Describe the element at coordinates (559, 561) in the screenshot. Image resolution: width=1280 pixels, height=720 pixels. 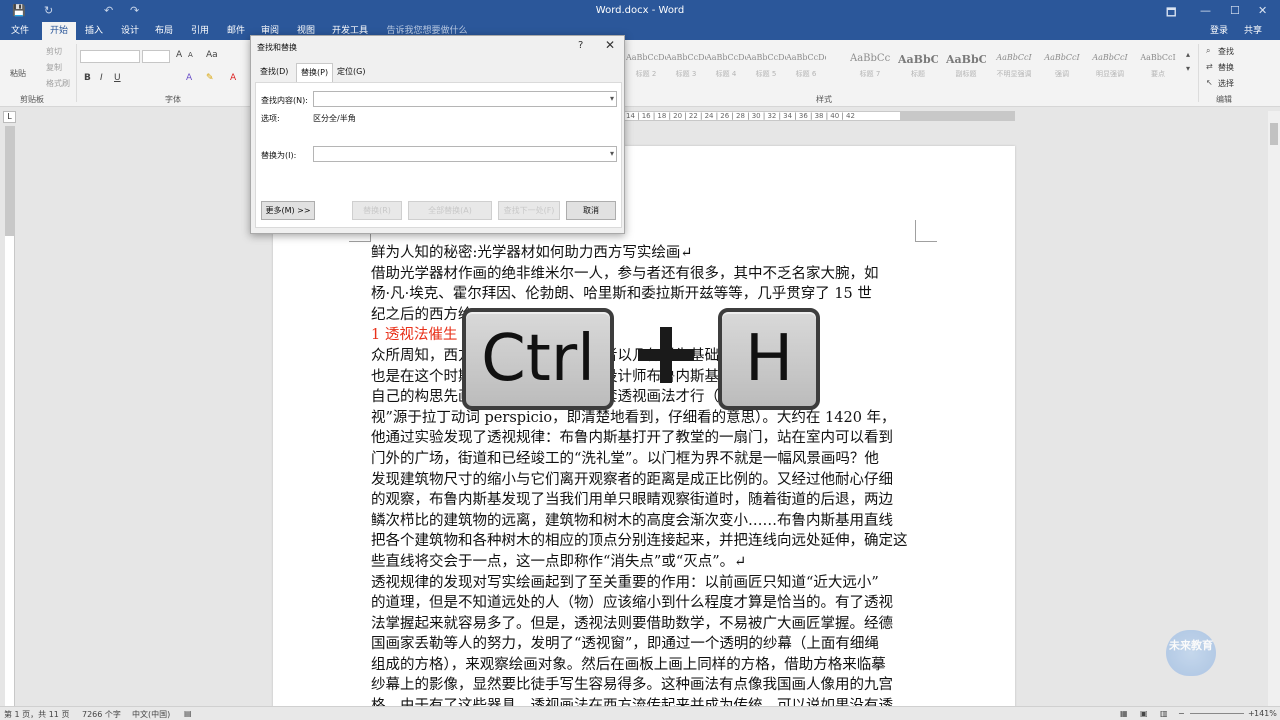
I see `paragraph-line: 些直线将交会于一点，这一点即称作“消失点”或“灭点”。↵` at that location.